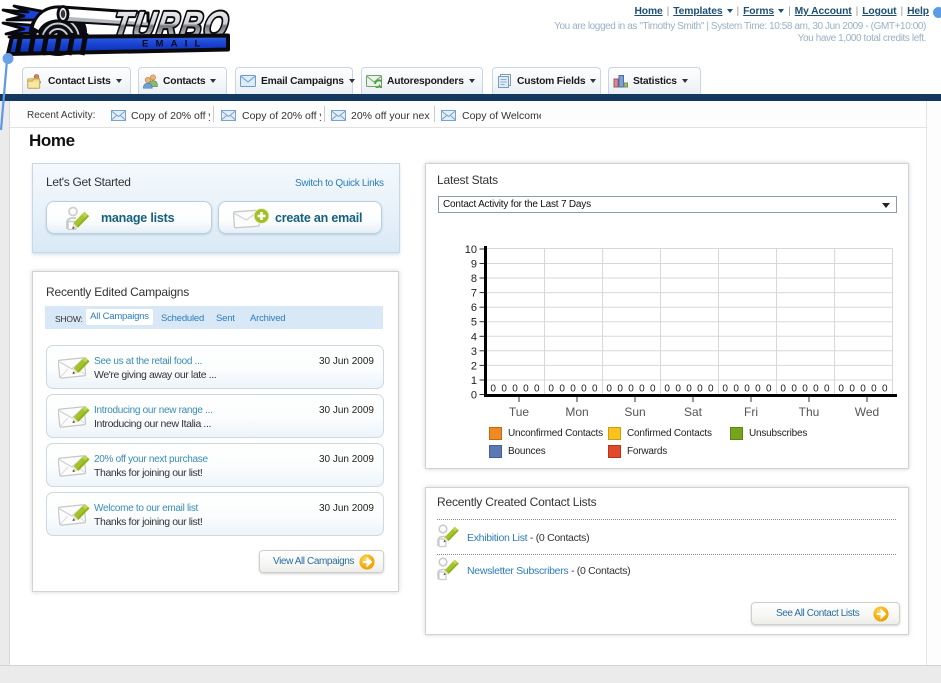 This screenshot has width=941, height=683. Describe the element at coordinates (474, 337) in the screenshot. I see `svg-text: 4` at that location.